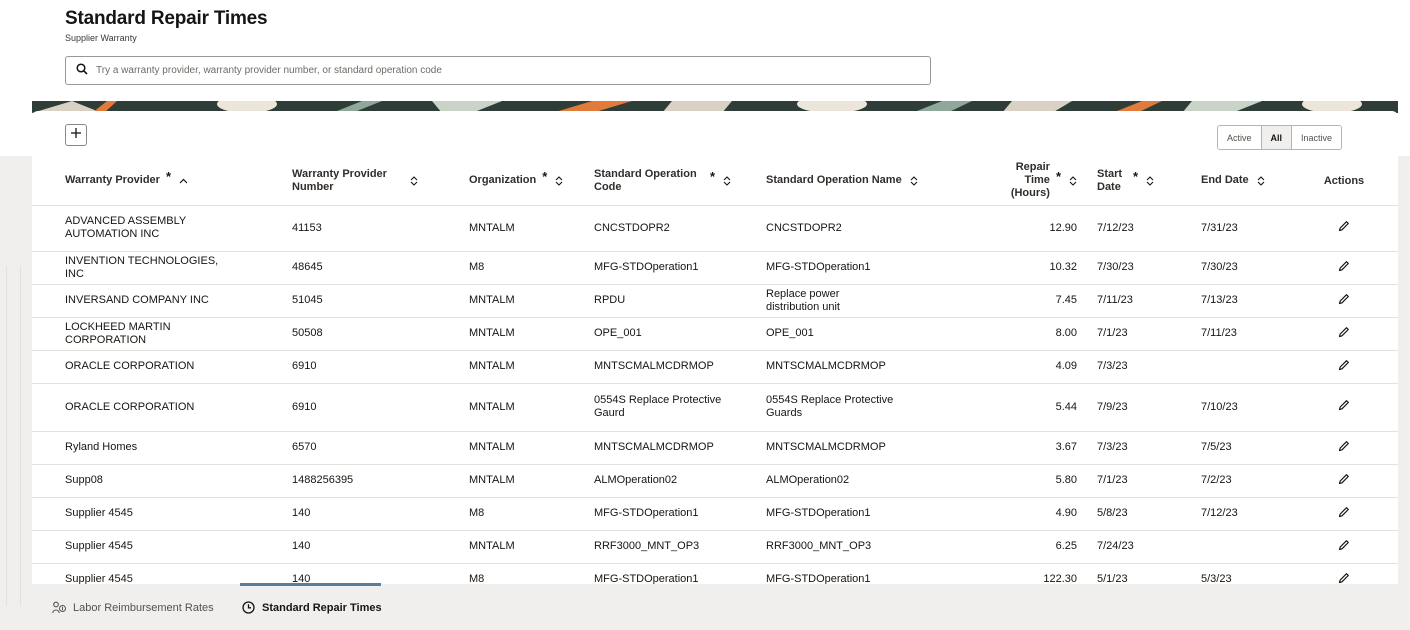  I want to click on cell-repair-time: 4.09, so click(1021, 367).